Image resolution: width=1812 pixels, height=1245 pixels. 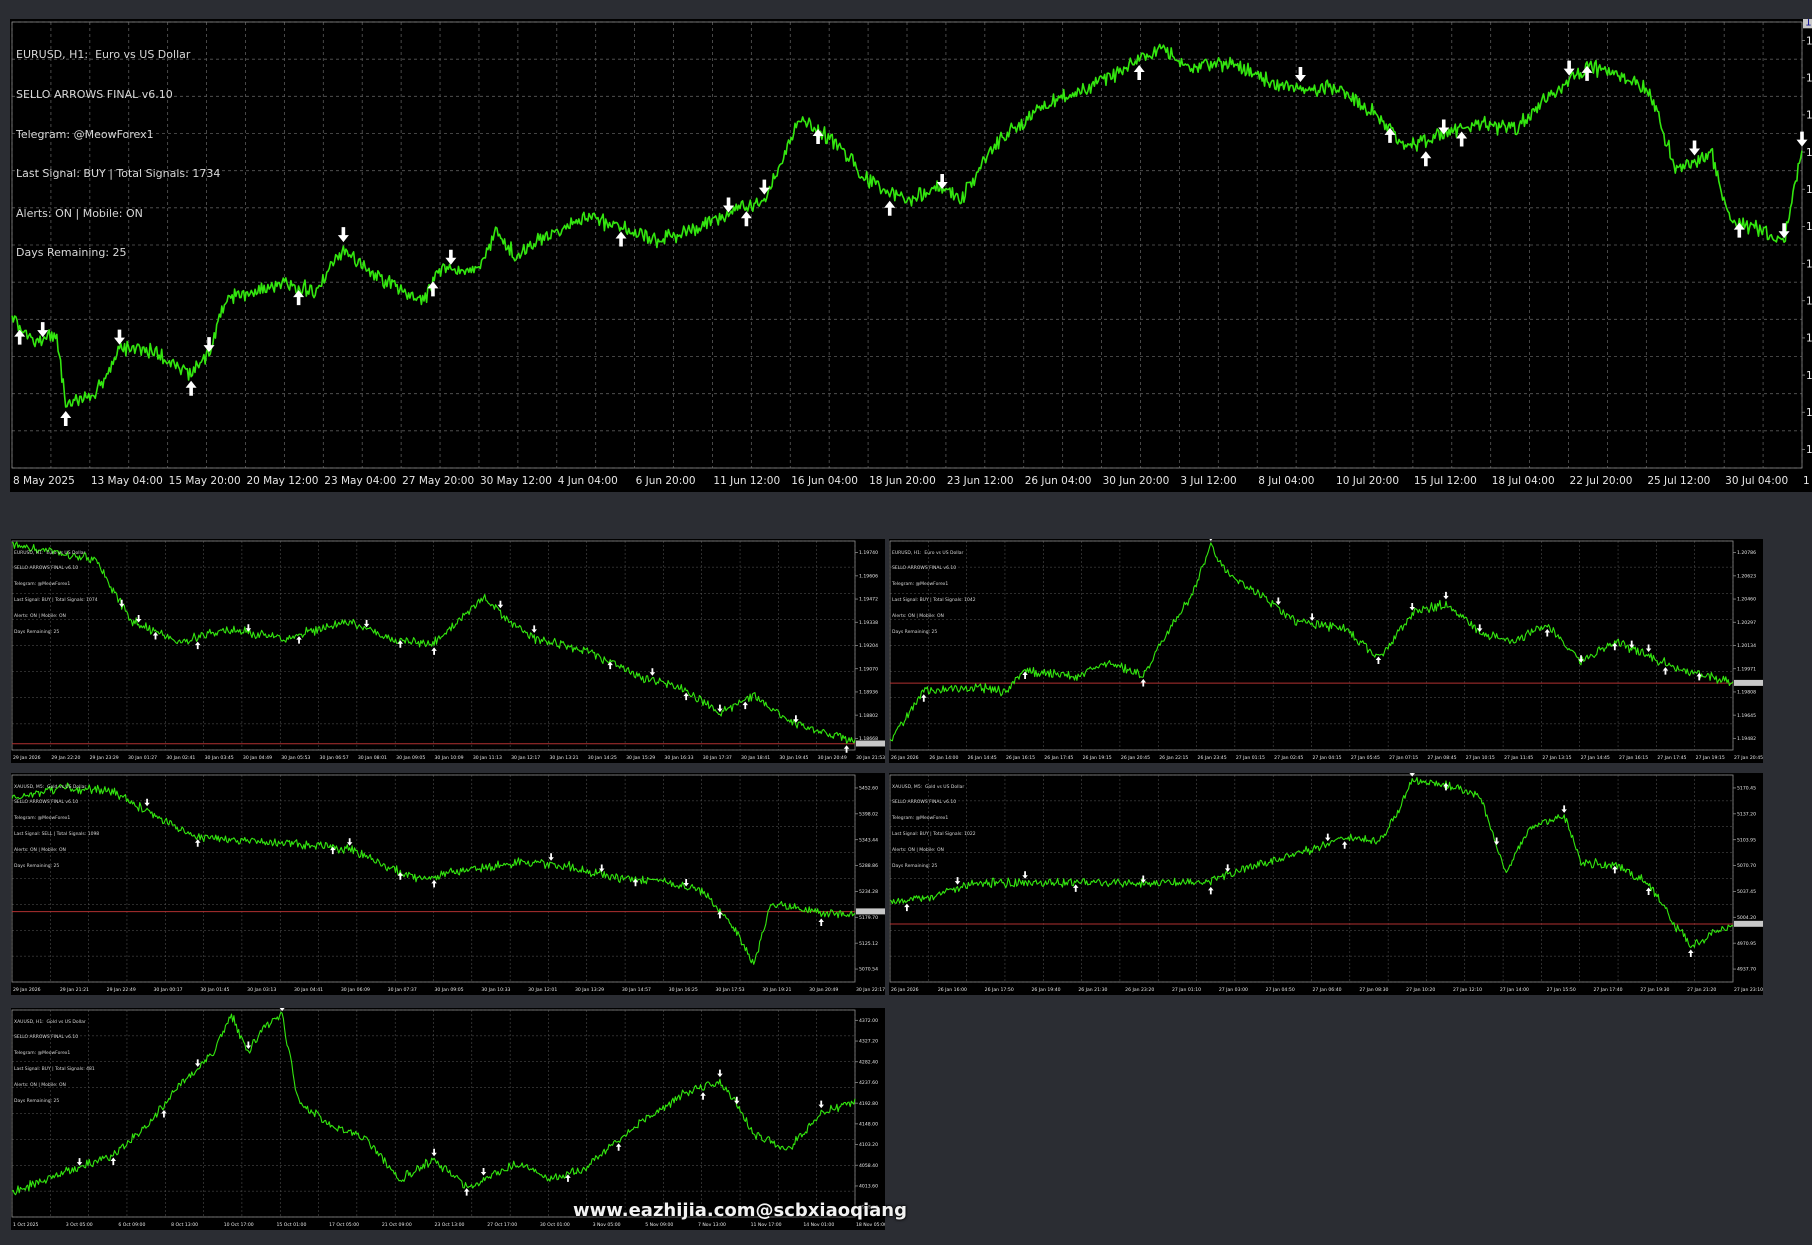 I want to click on x-tick-label: 1 Au, so click(x=1807, y=481).